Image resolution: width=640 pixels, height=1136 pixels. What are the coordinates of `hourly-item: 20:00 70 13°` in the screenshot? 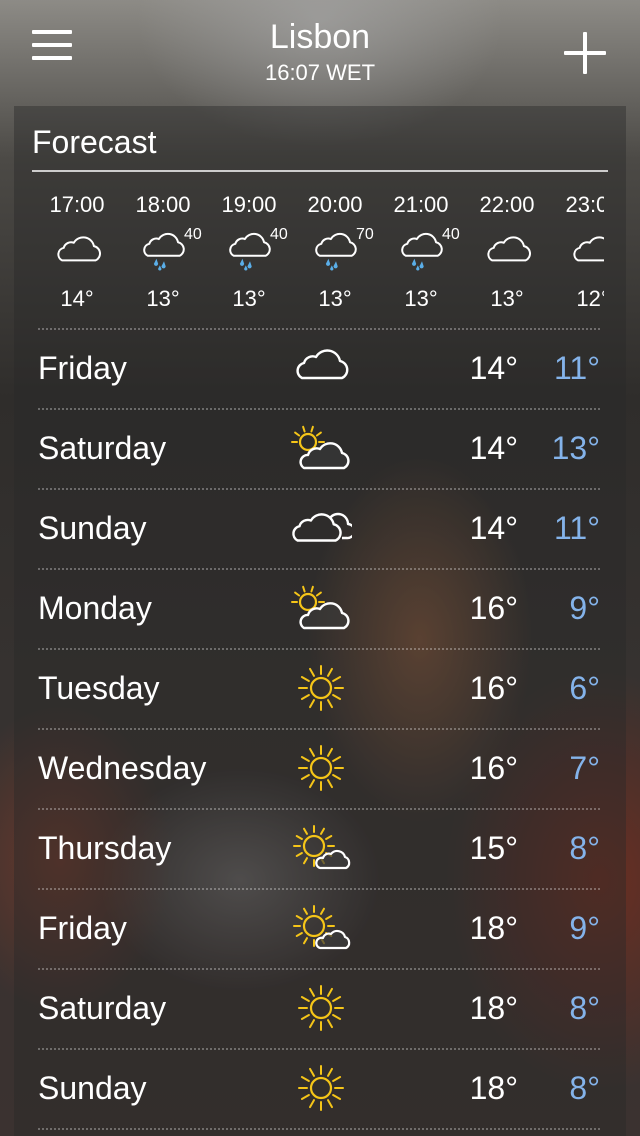 It's located at (335, 256).